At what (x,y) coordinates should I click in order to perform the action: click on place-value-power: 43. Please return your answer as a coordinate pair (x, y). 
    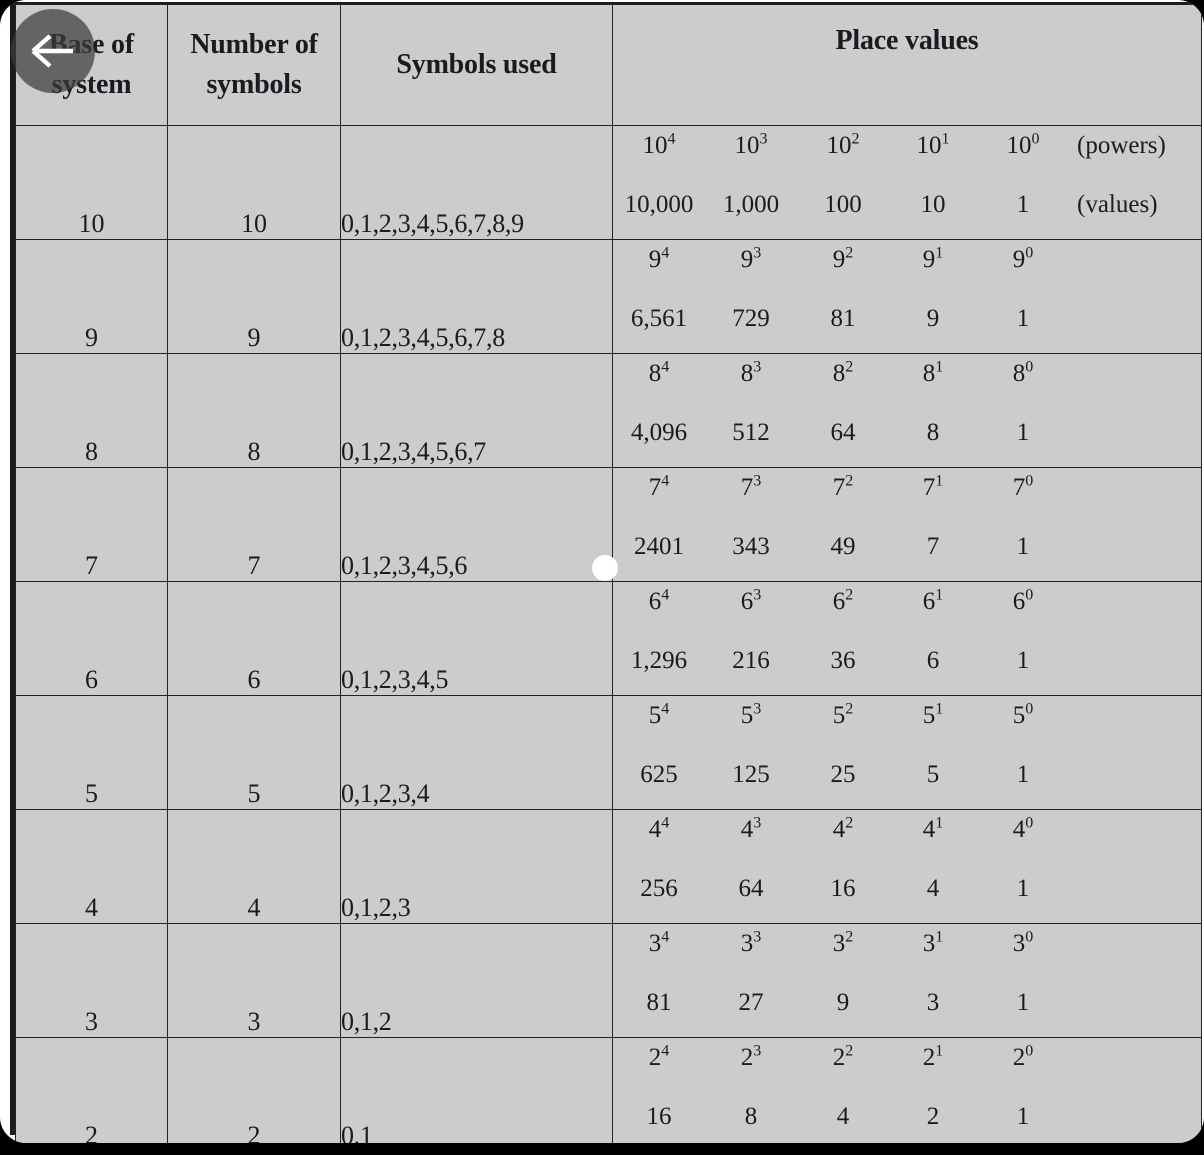
    Looking at the image, I should click on (751, 829).